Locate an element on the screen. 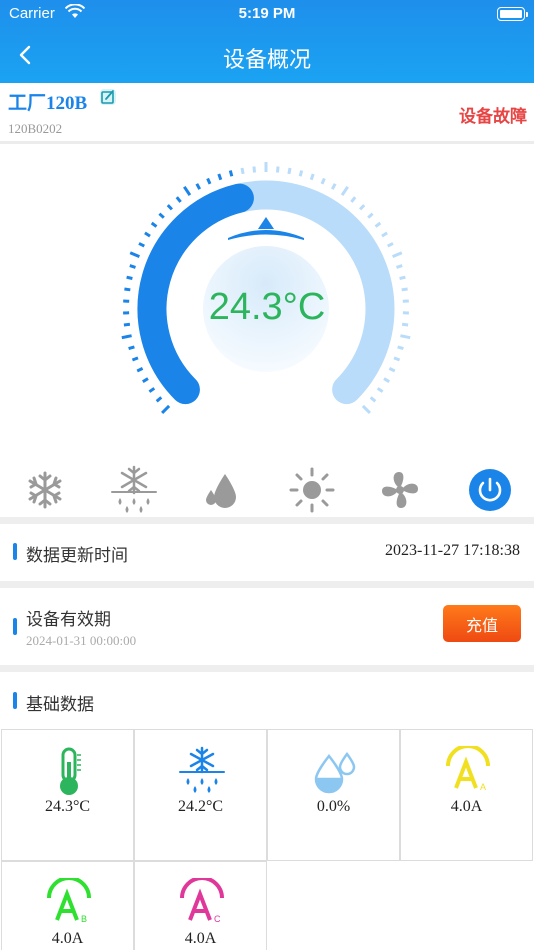  grid-cell-current-b: B 4.0A is located at coordinates (67, 905).